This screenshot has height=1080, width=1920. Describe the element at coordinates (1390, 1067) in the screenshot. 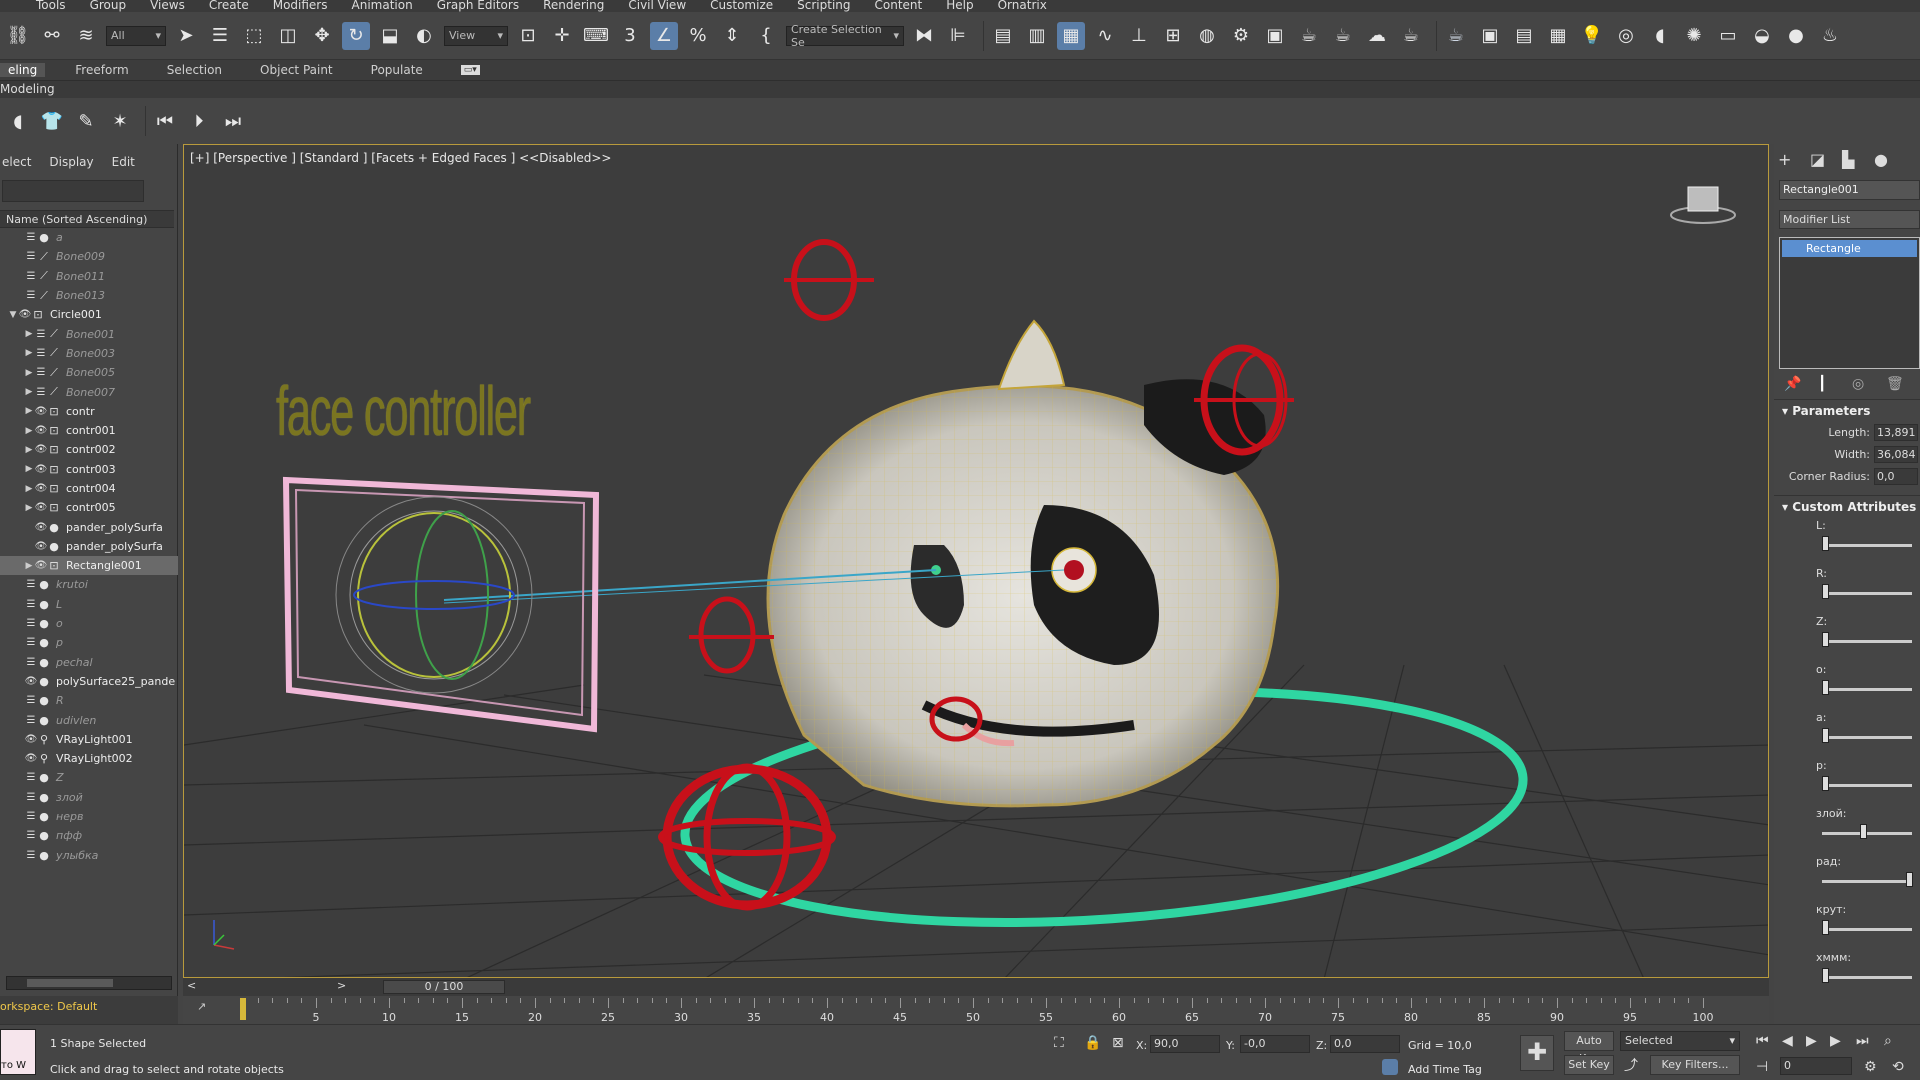

I see `add-time-tag-icon` at that location.